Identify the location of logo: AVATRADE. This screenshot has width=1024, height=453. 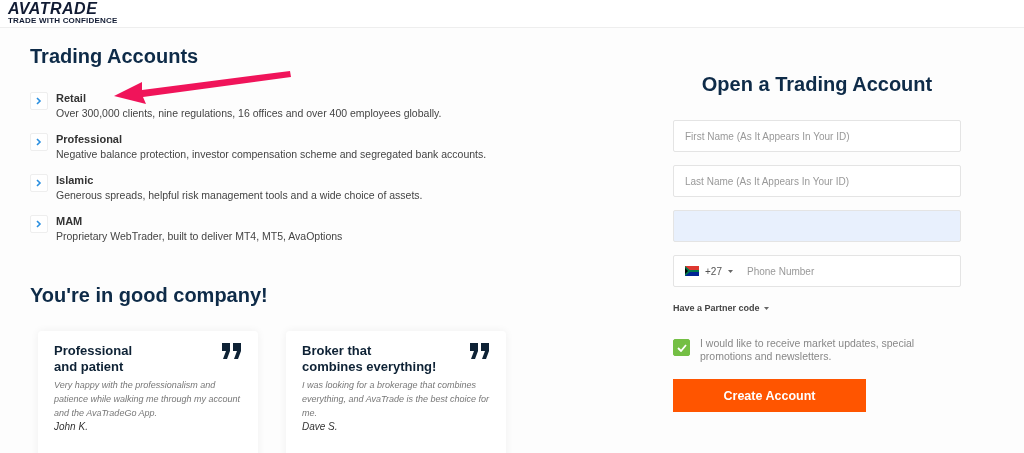
(516, 8).